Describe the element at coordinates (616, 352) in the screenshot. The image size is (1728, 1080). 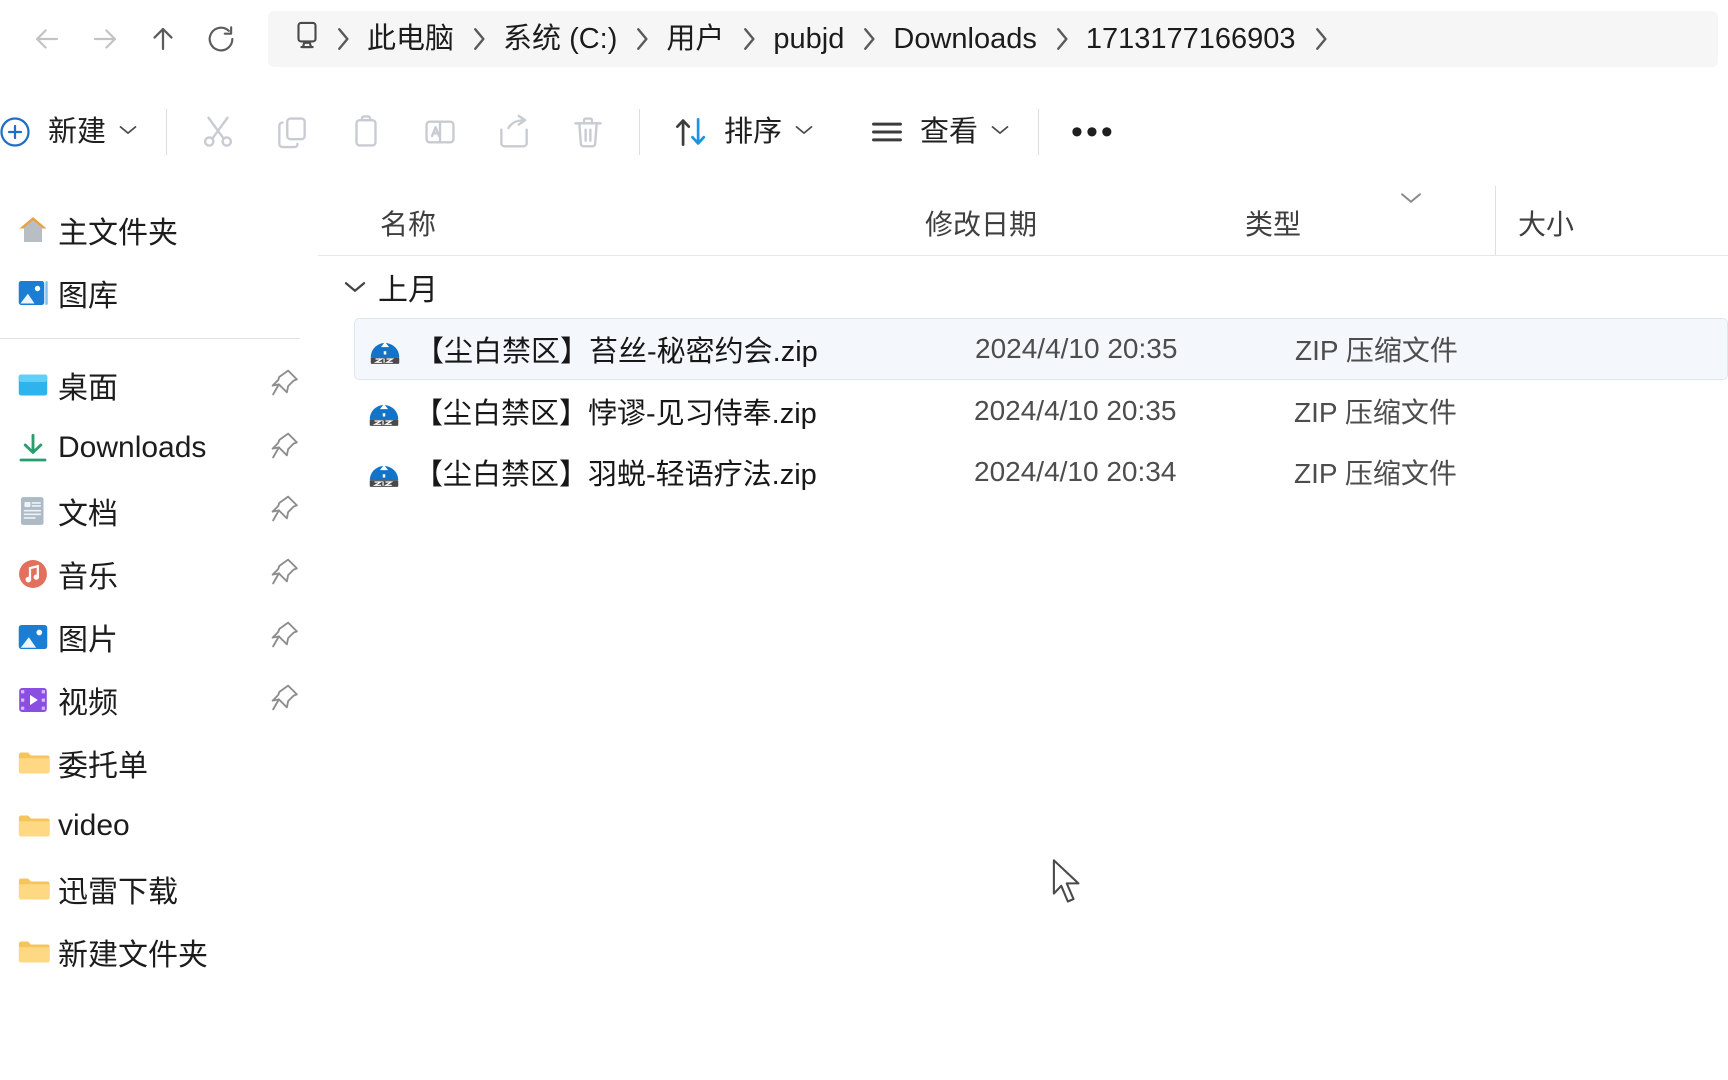
I see `file-name: 【尘白禁区】苔丝-秘密约会.zip` at that location.